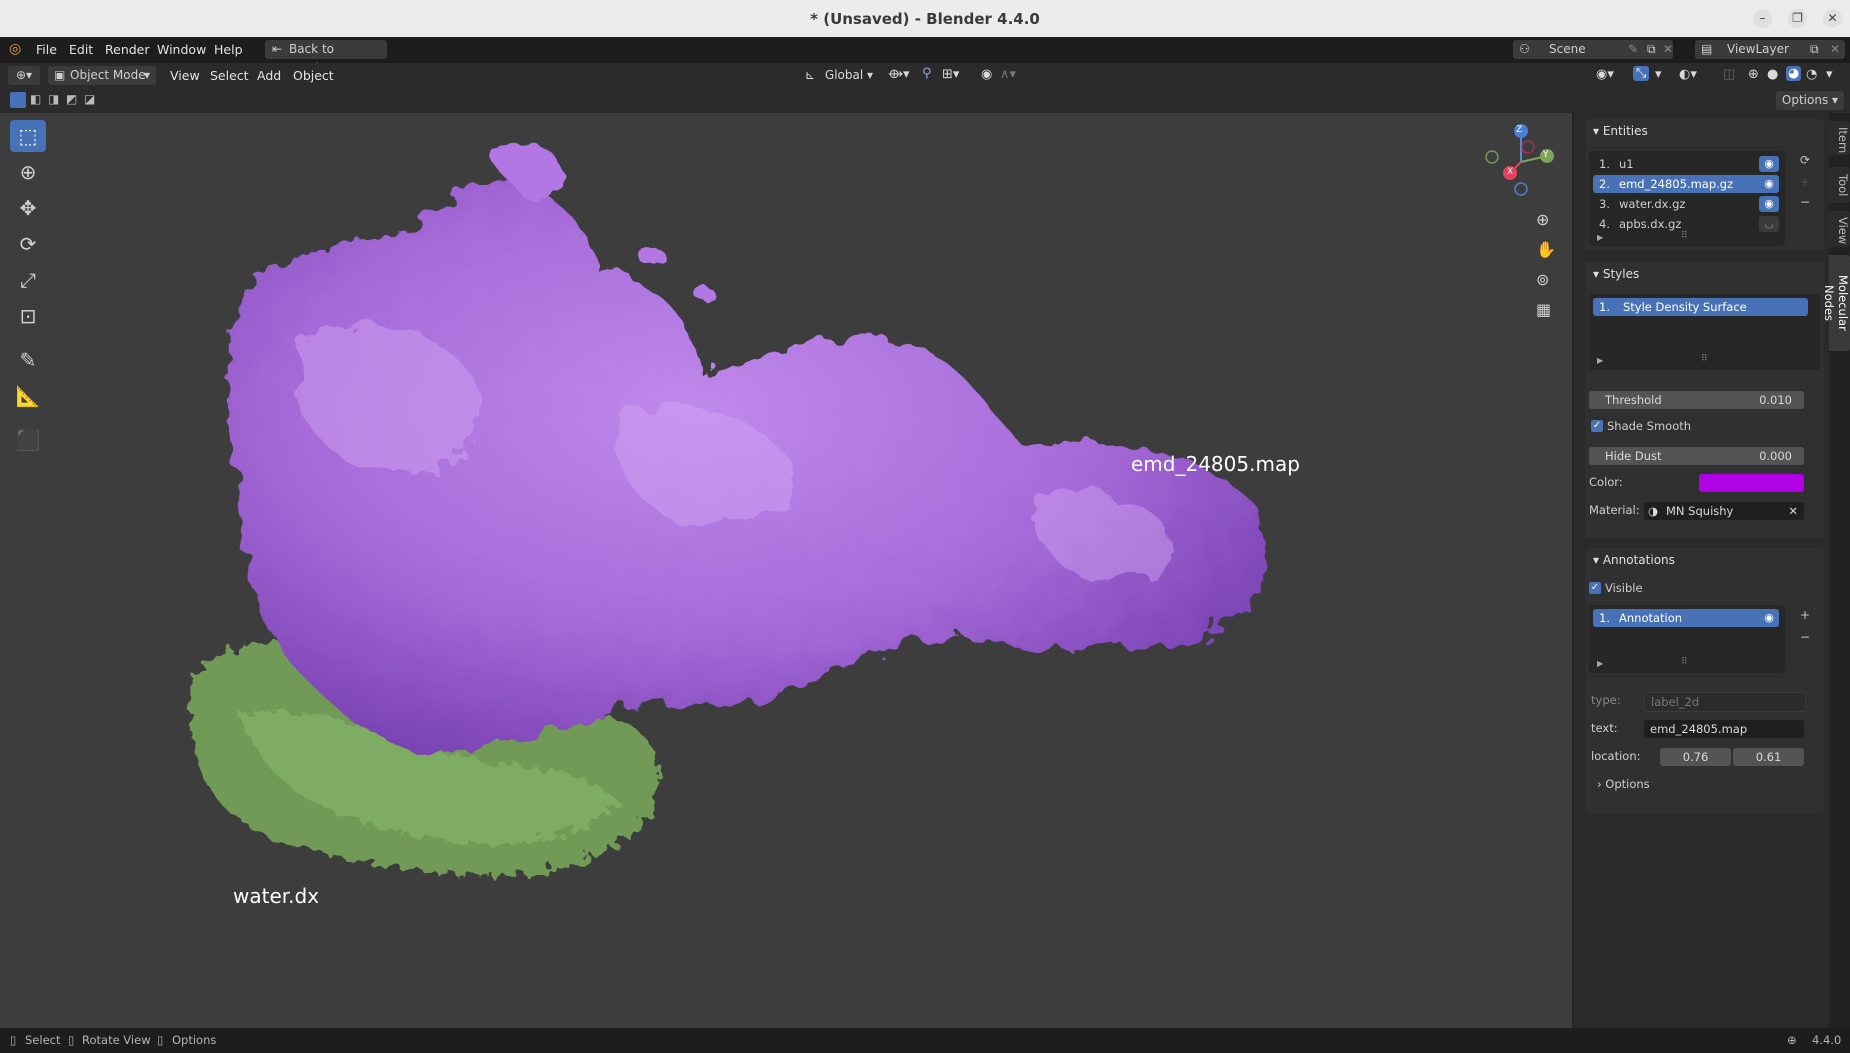  Describe the element at coordinates (28, 440) in the screenshot. I see `add-cube-tool-icon: ⬛` at that location.